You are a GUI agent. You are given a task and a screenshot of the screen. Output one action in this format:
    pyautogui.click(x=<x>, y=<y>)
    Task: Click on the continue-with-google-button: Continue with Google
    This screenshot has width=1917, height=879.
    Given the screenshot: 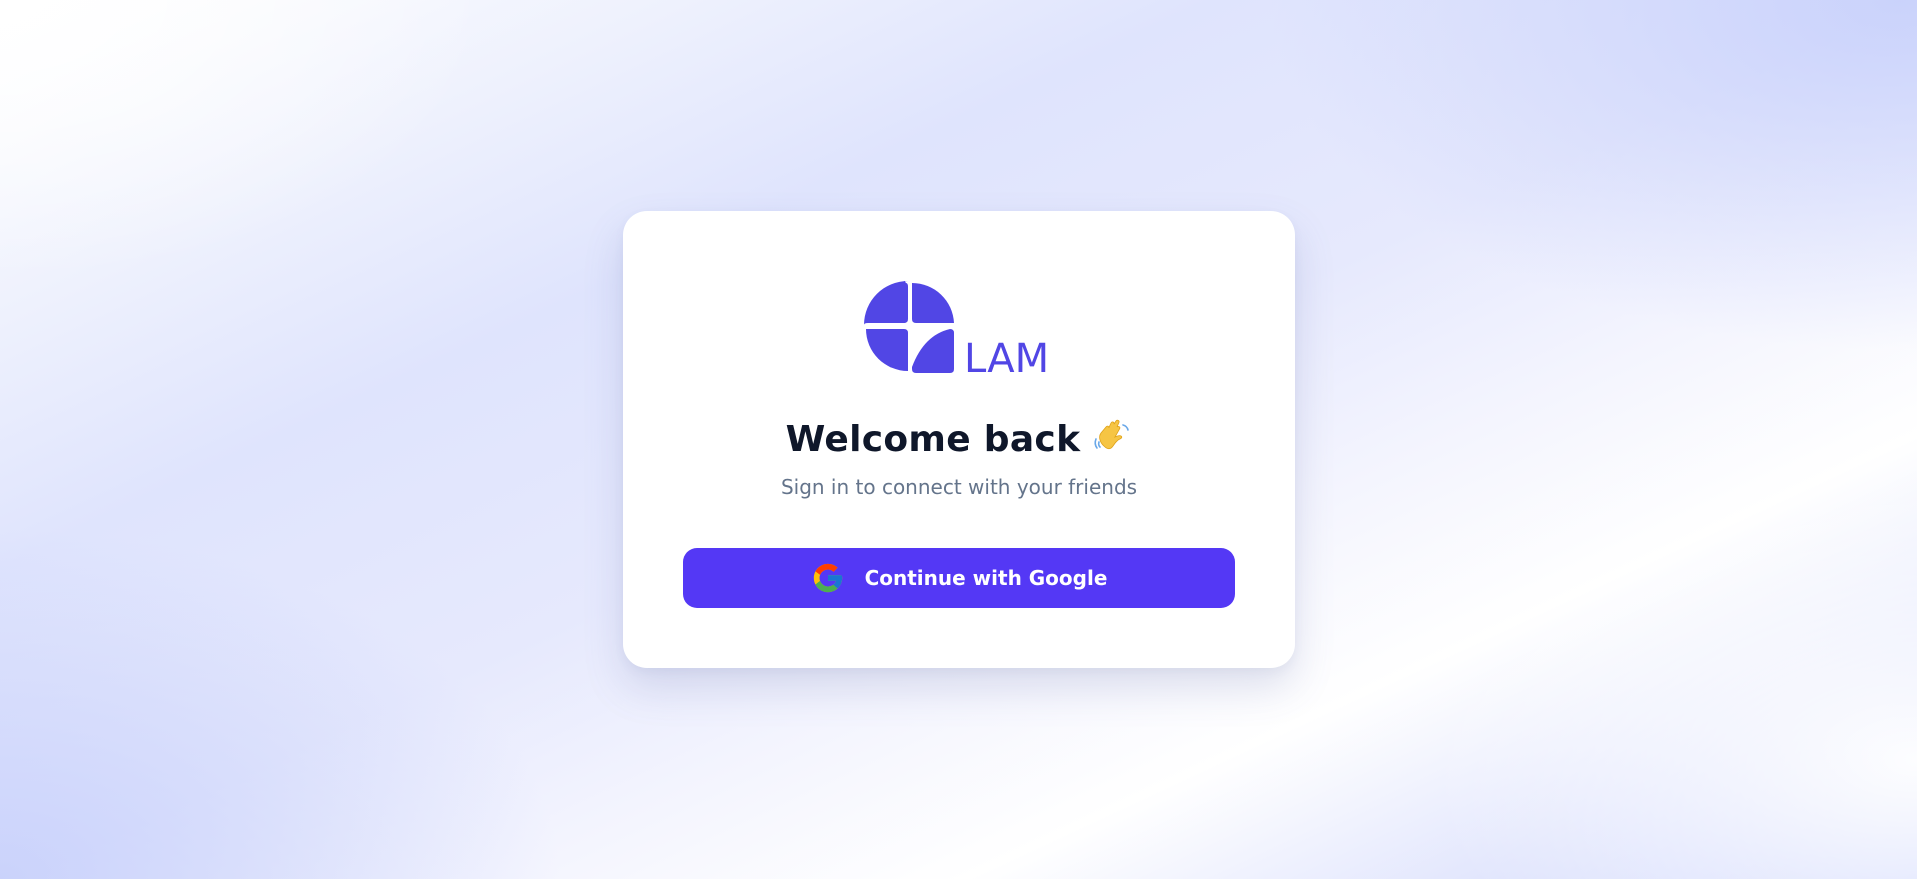 What is the action you would take?
    pyautogui.click(x=959, y=578)
    